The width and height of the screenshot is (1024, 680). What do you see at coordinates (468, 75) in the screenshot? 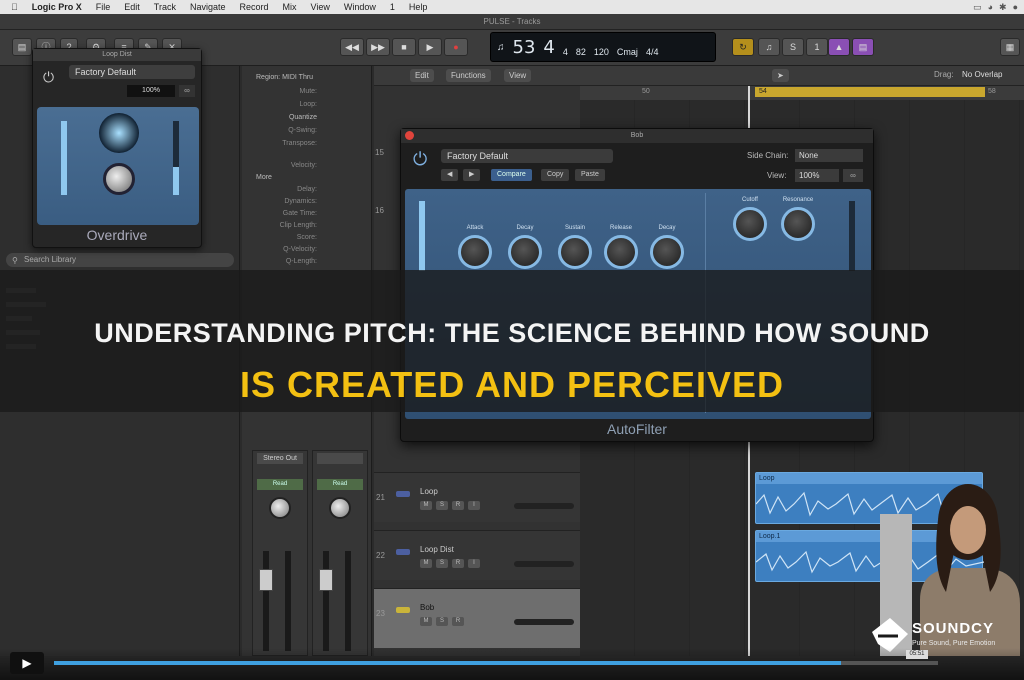
I see `functions-menu: Functions` at bounding box center [468, 75].